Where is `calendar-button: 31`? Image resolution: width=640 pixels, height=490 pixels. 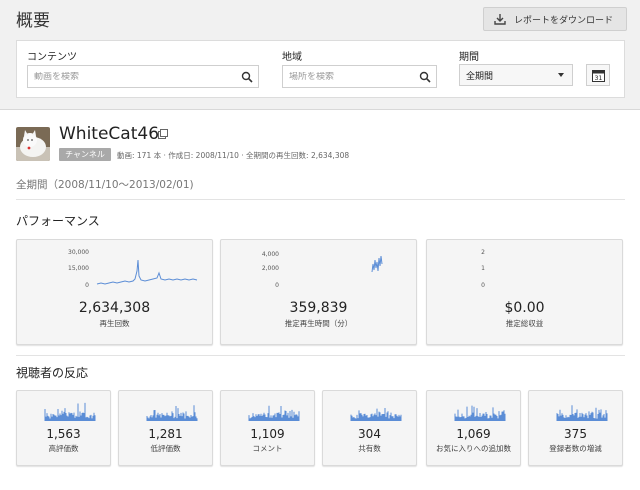 calendar-button: 31 is located at coordinates (598, 75).